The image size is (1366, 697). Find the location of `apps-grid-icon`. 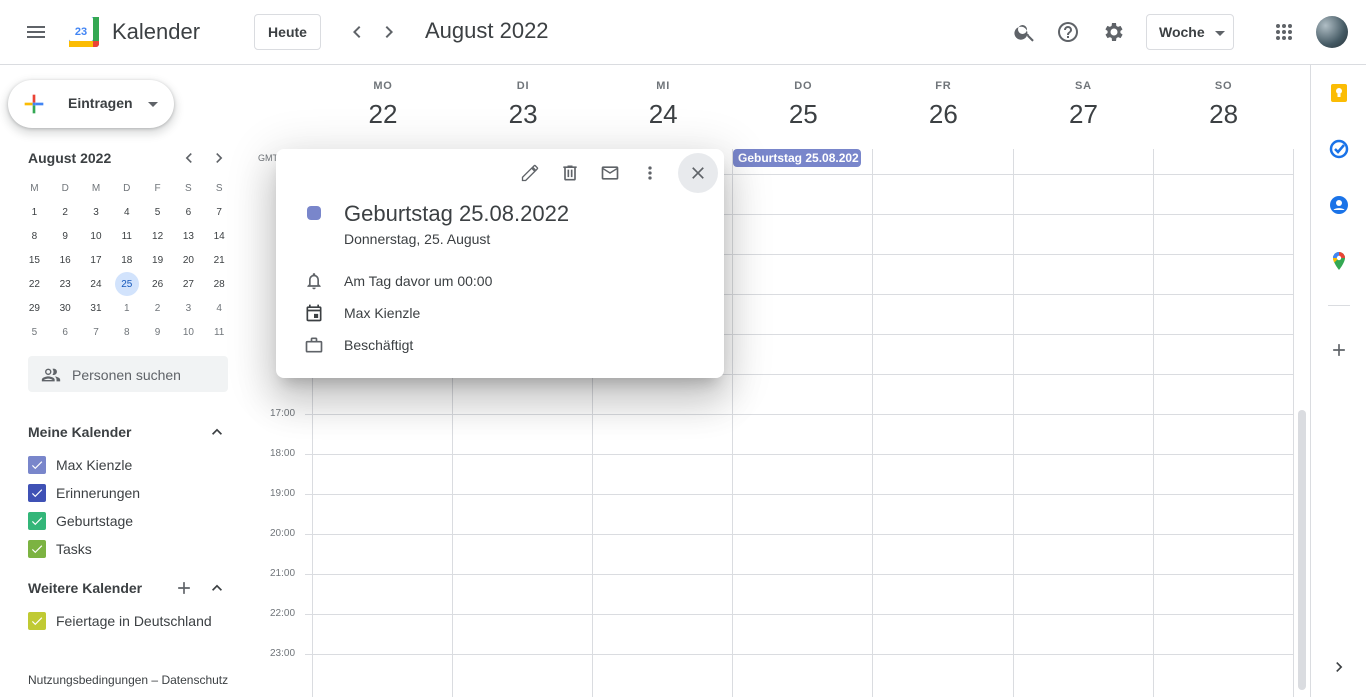

apps-grid-icon is located at coordinates (1284, 32).